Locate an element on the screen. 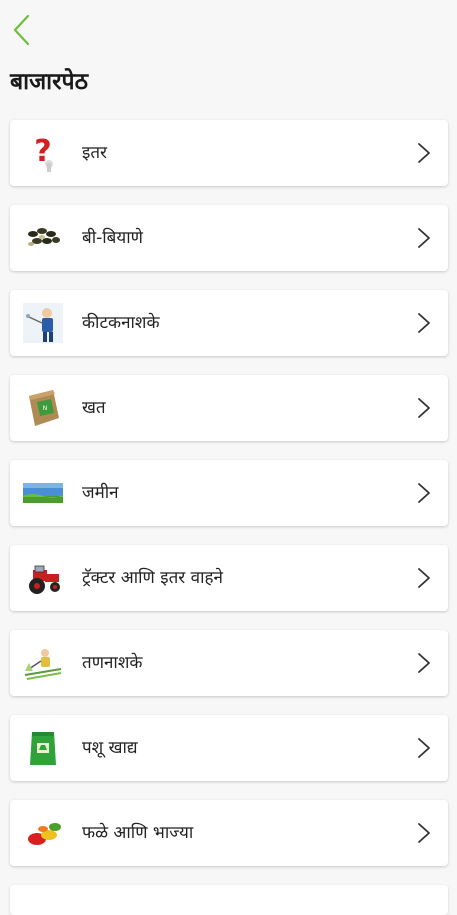 The height and width of the screenshot is (915, 457). tractor-icon is located at coordinates (43, 578).